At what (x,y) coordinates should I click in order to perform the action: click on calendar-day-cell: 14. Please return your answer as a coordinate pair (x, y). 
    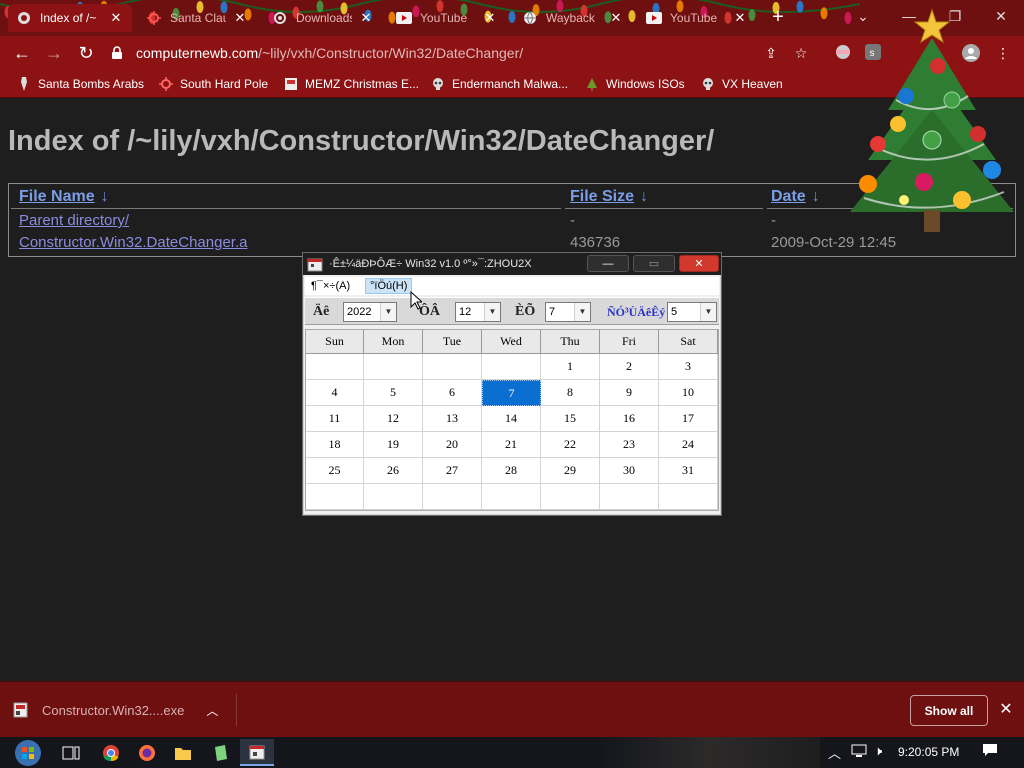
    Looking at the image, I should click on (511, 419).